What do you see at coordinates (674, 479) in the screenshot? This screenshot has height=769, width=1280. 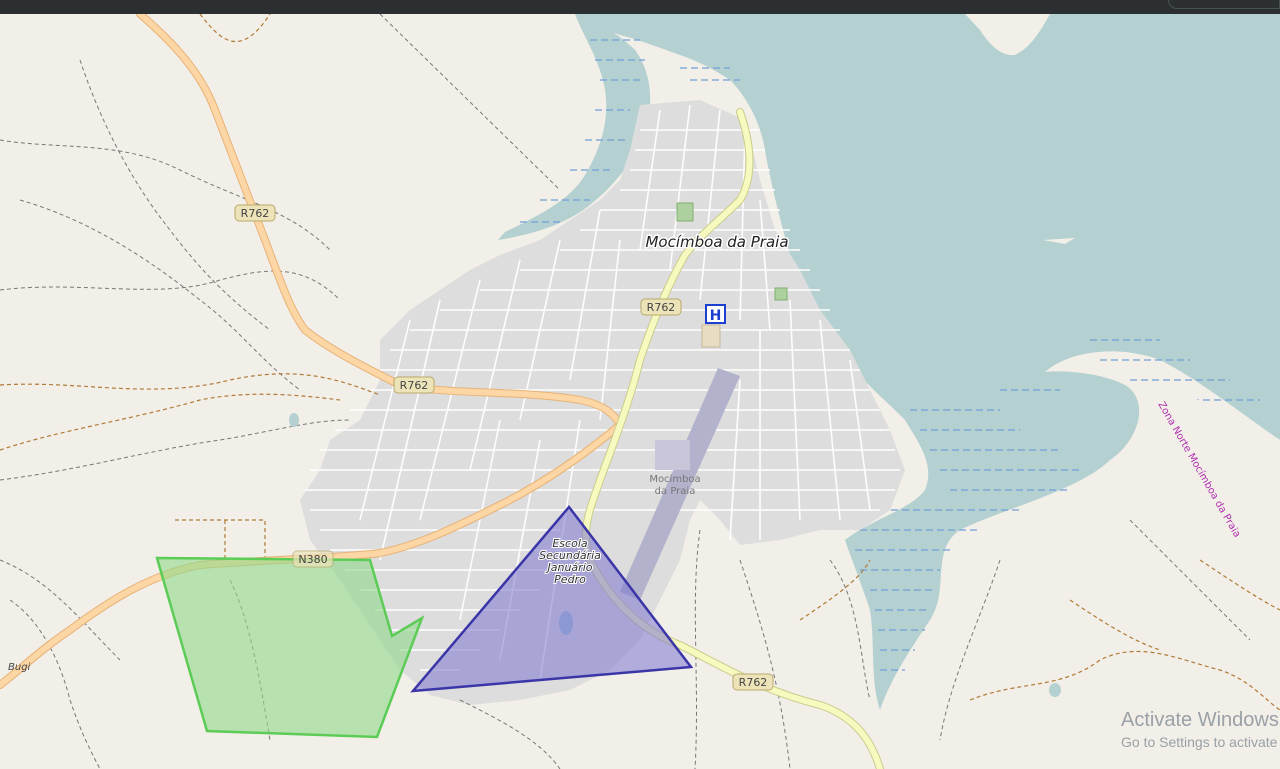 I see `svg-text: Mocímboa` at bounding box center [674, 479].